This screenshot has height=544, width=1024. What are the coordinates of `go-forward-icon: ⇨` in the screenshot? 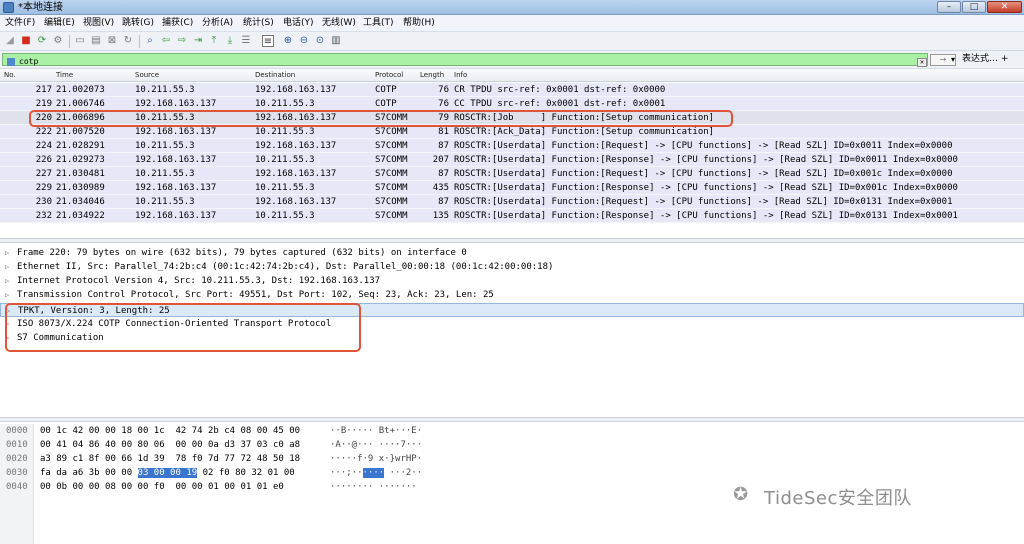 It's located at (182, 41).